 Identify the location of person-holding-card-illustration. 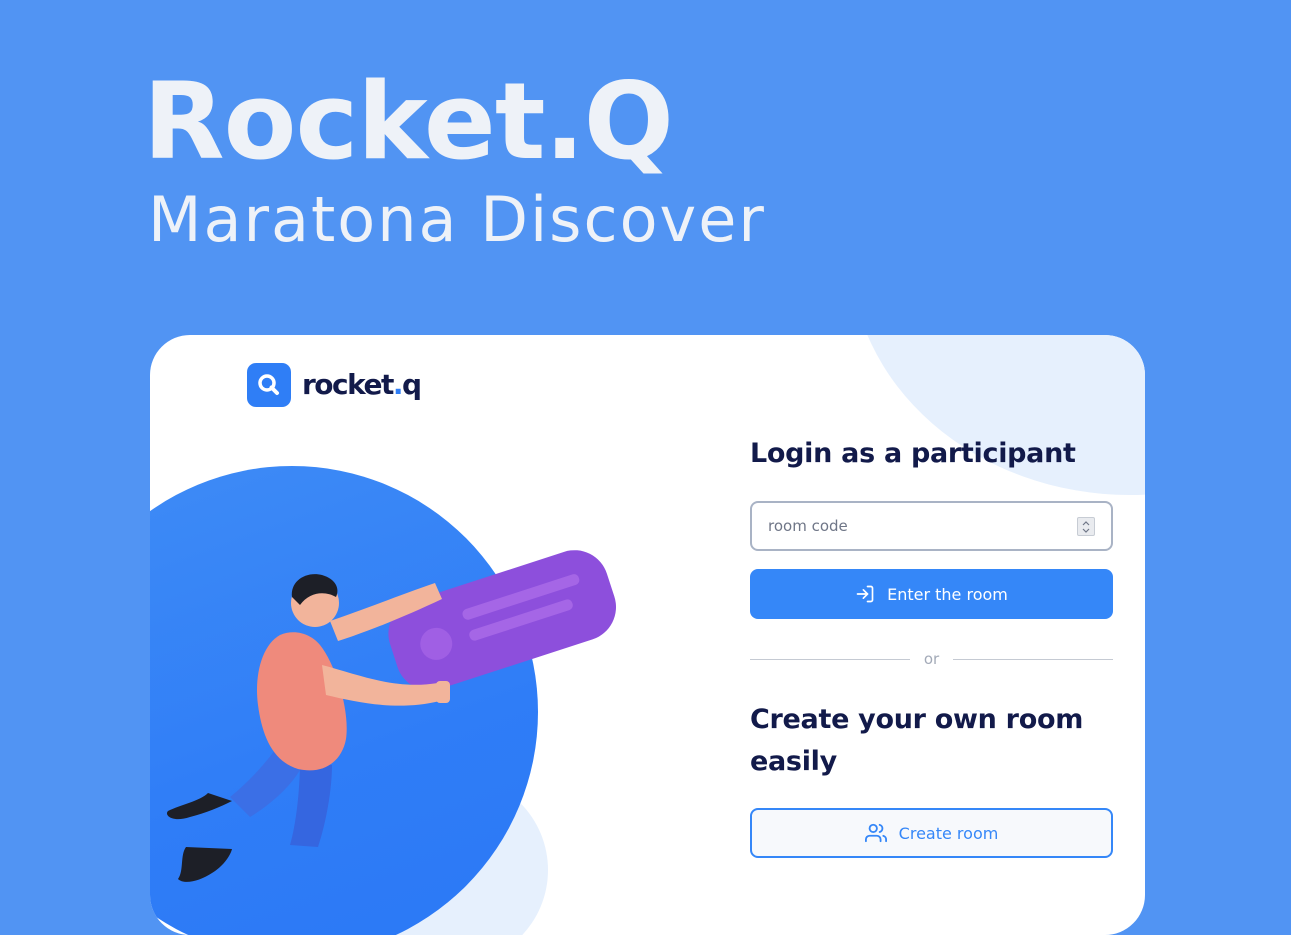
(391, 716).